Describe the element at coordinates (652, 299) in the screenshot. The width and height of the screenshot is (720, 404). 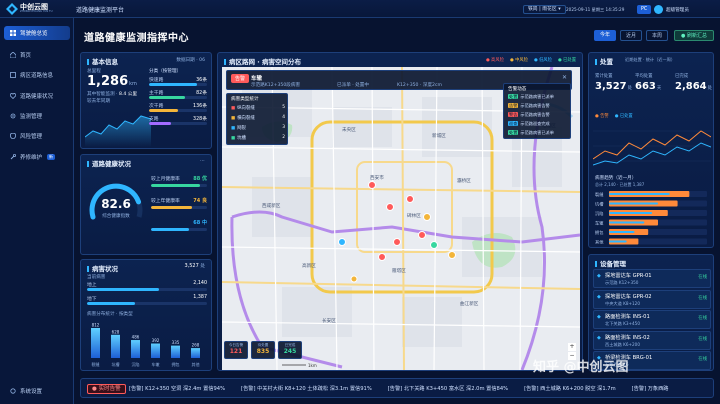
I see `device-item: ◆ 探地雷达车 GPR-02 中央大道 K8+120 在线` at that location.